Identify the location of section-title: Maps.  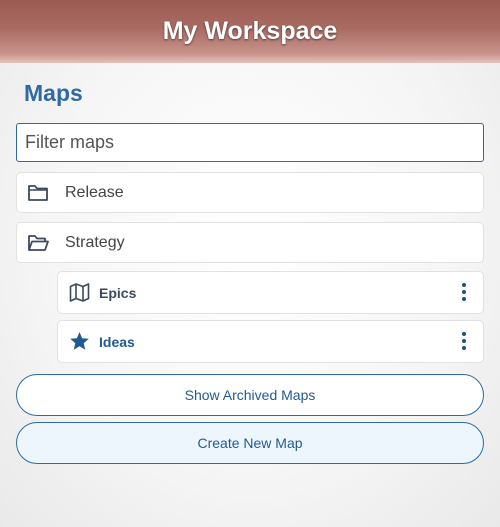
(53, 93).